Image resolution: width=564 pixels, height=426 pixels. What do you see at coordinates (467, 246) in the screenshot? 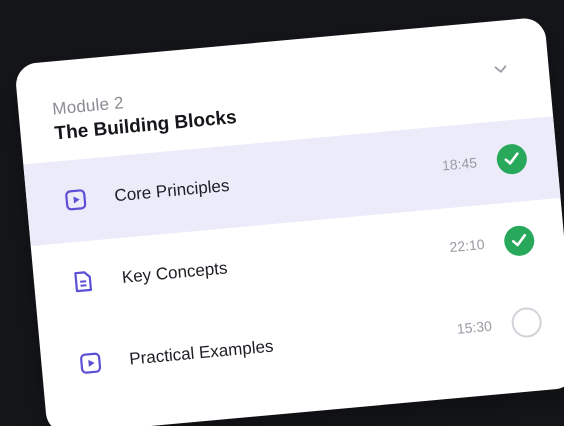
I see `lesson-duration: 22:10` at bounding box center [467, 246].